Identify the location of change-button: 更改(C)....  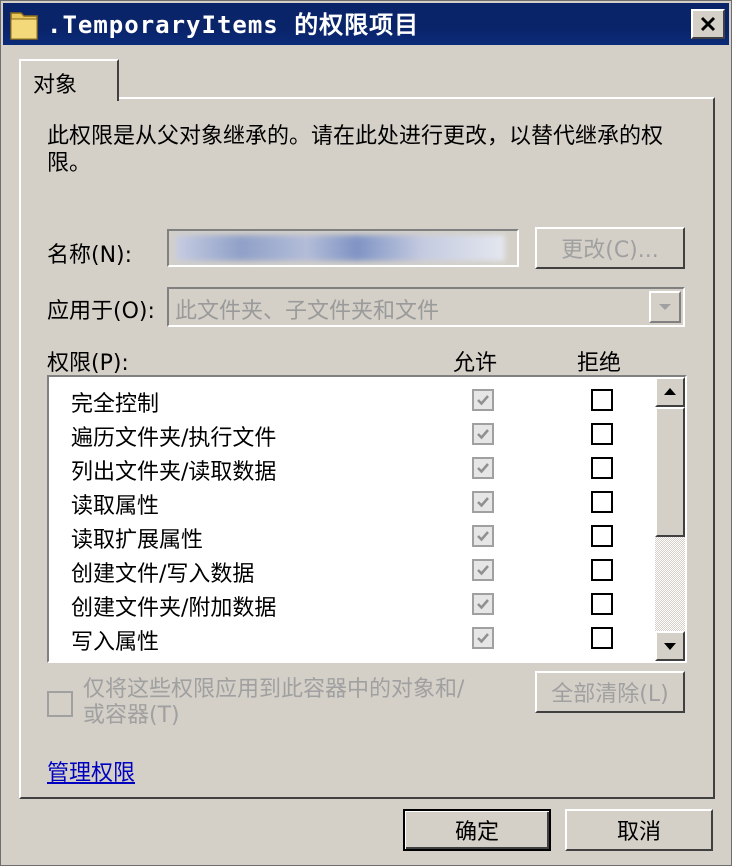
(610, 248).